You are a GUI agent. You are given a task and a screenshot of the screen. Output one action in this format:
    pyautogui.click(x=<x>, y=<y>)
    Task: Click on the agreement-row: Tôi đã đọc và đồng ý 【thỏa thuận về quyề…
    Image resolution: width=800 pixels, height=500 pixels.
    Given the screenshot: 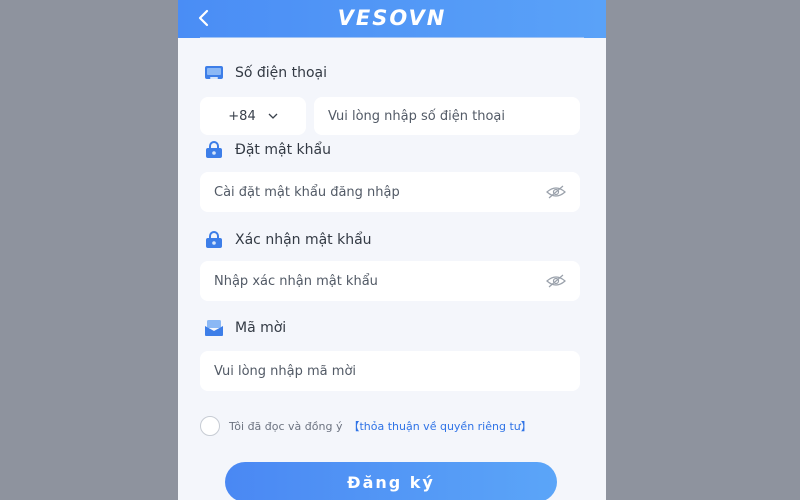 What is the action you would take?
    pyautogui.click(x=366, y=426)
    